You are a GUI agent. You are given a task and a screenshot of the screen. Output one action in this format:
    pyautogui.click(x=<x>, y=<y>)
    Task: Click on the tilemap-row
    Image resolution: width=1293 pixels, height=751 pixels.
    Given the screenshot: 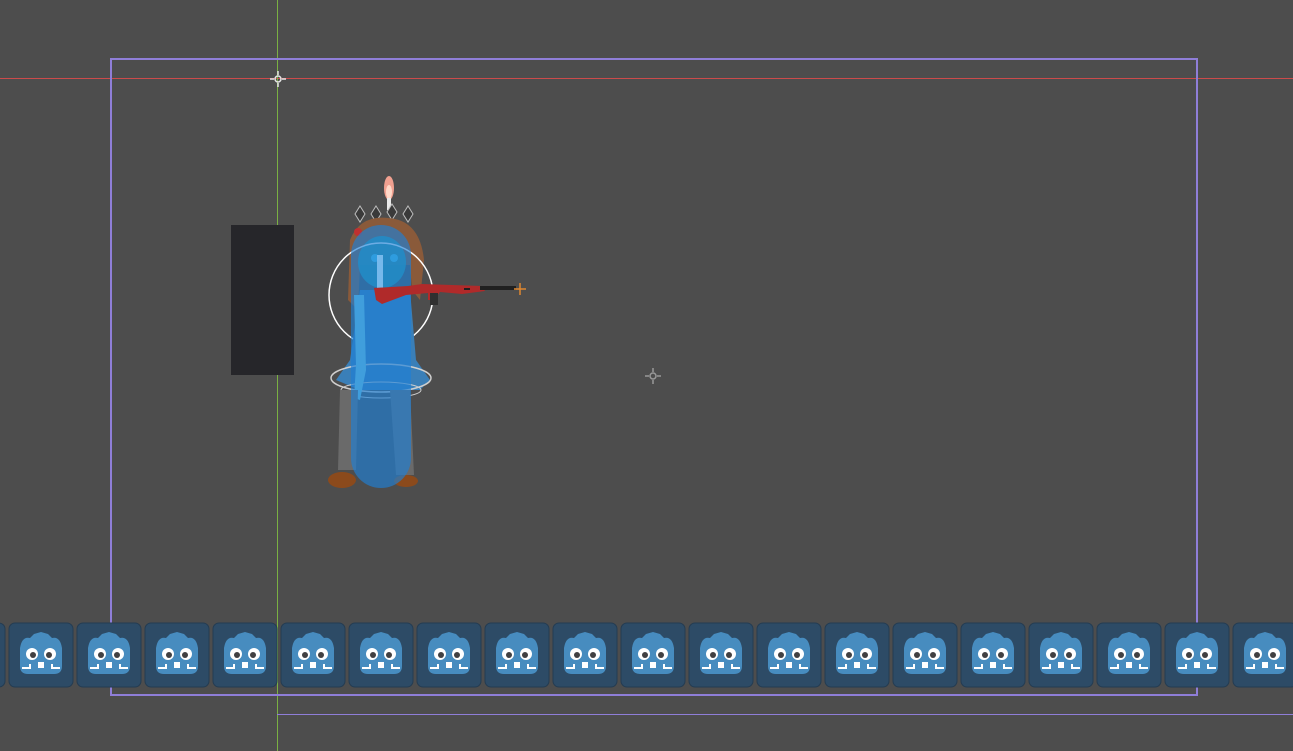 What is the action you would take?
    pyautogui.click(x=646, y=655)
    